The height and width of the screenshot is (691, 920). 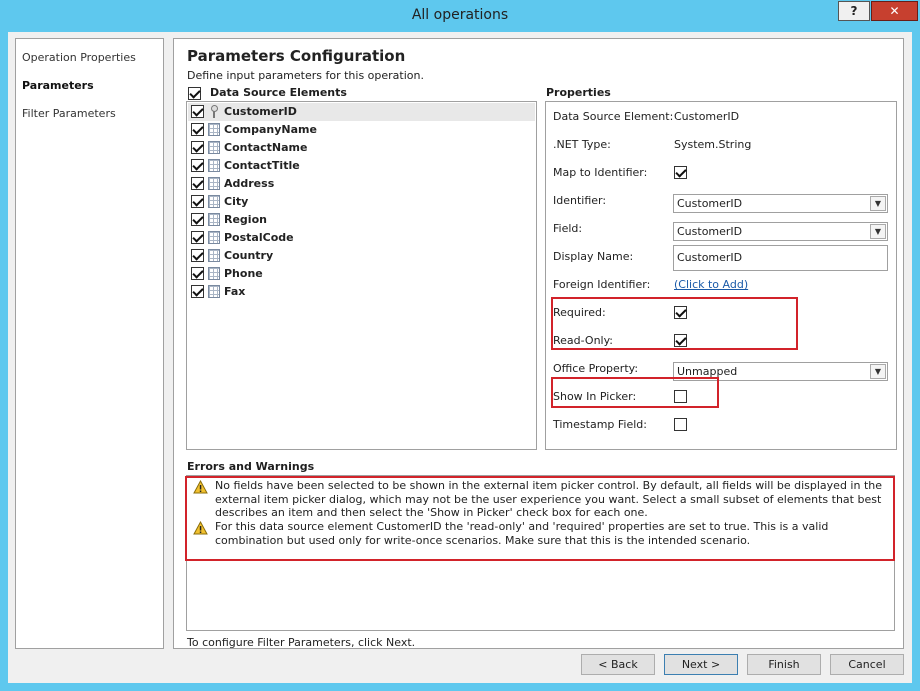 I want to click on window-title: All operations, so click(x=460, y=15).